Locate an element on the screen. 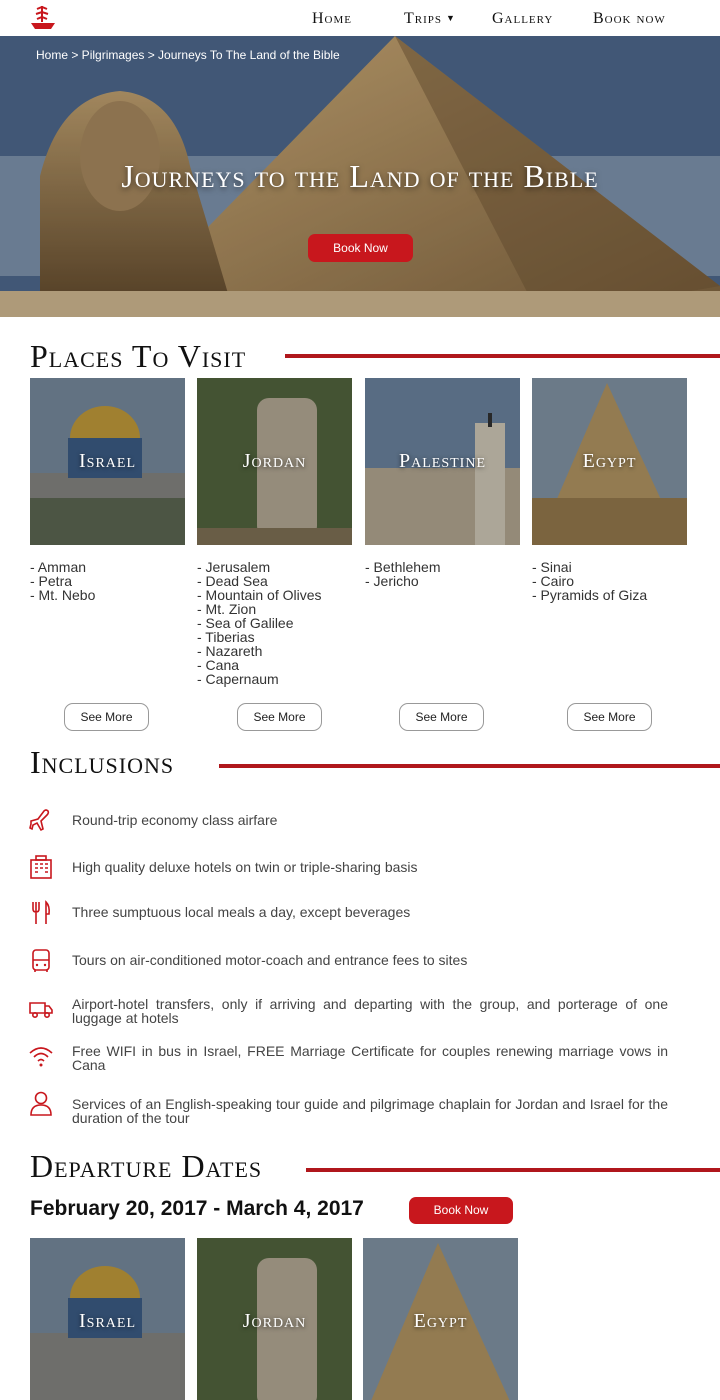  list-item: - Jerusalem is located at coordinates (234, 567).